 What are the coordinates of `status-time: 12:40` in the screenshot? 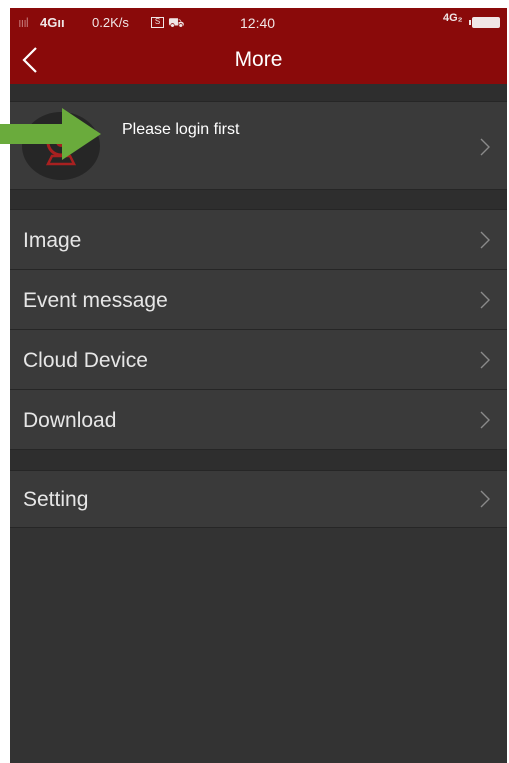 It's located at (258, 23).